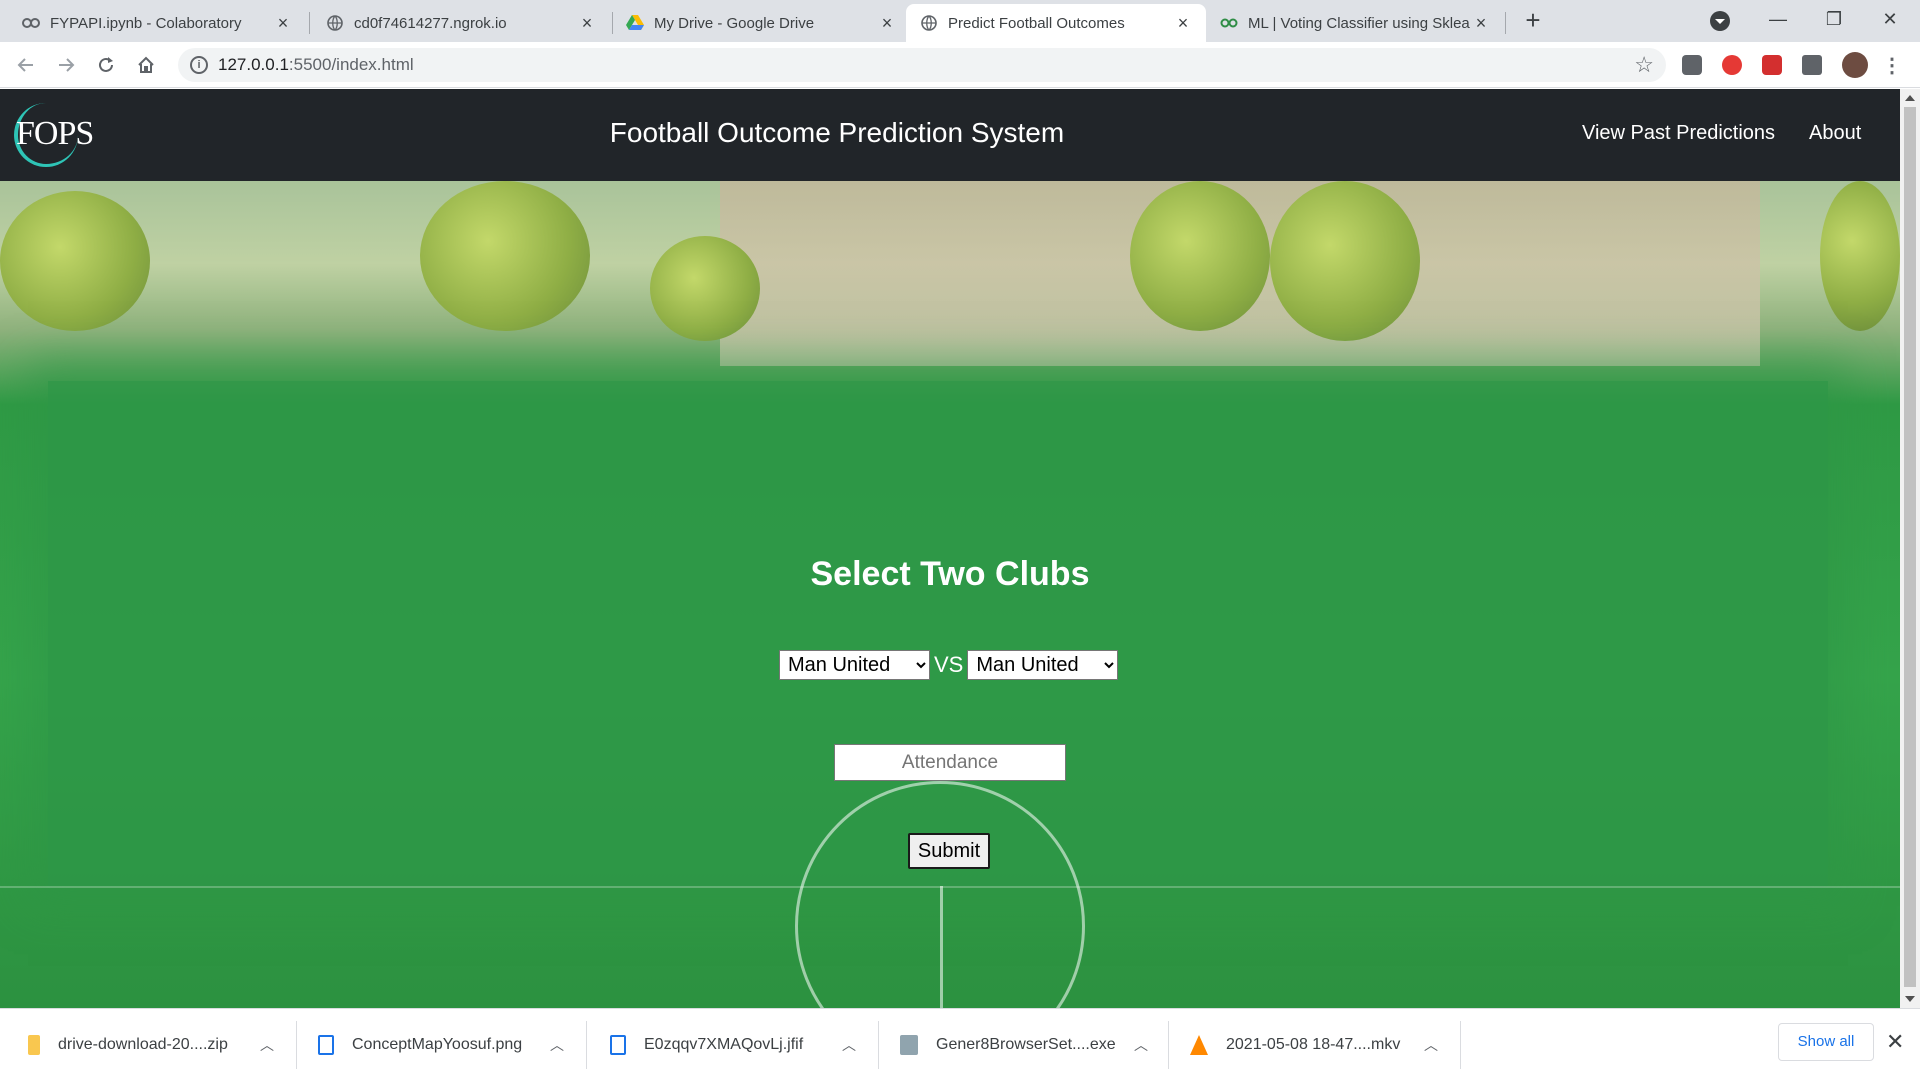  Describe the element at coordinates (1895, 1042) in the screenshot. I see `close-shelf-icon: ✕` at that location.